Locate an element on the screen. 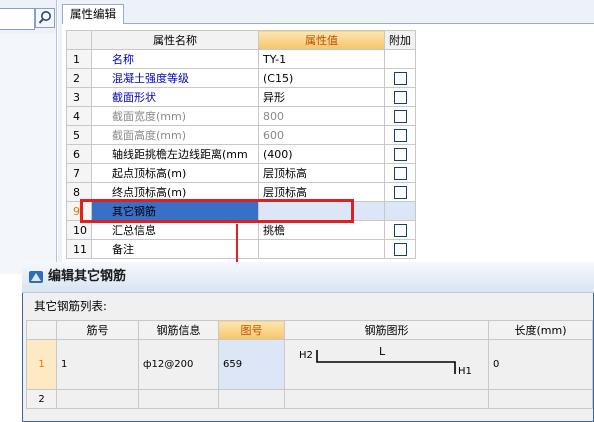  shape-label-h2: H2 is located at coordinates (306, 355).